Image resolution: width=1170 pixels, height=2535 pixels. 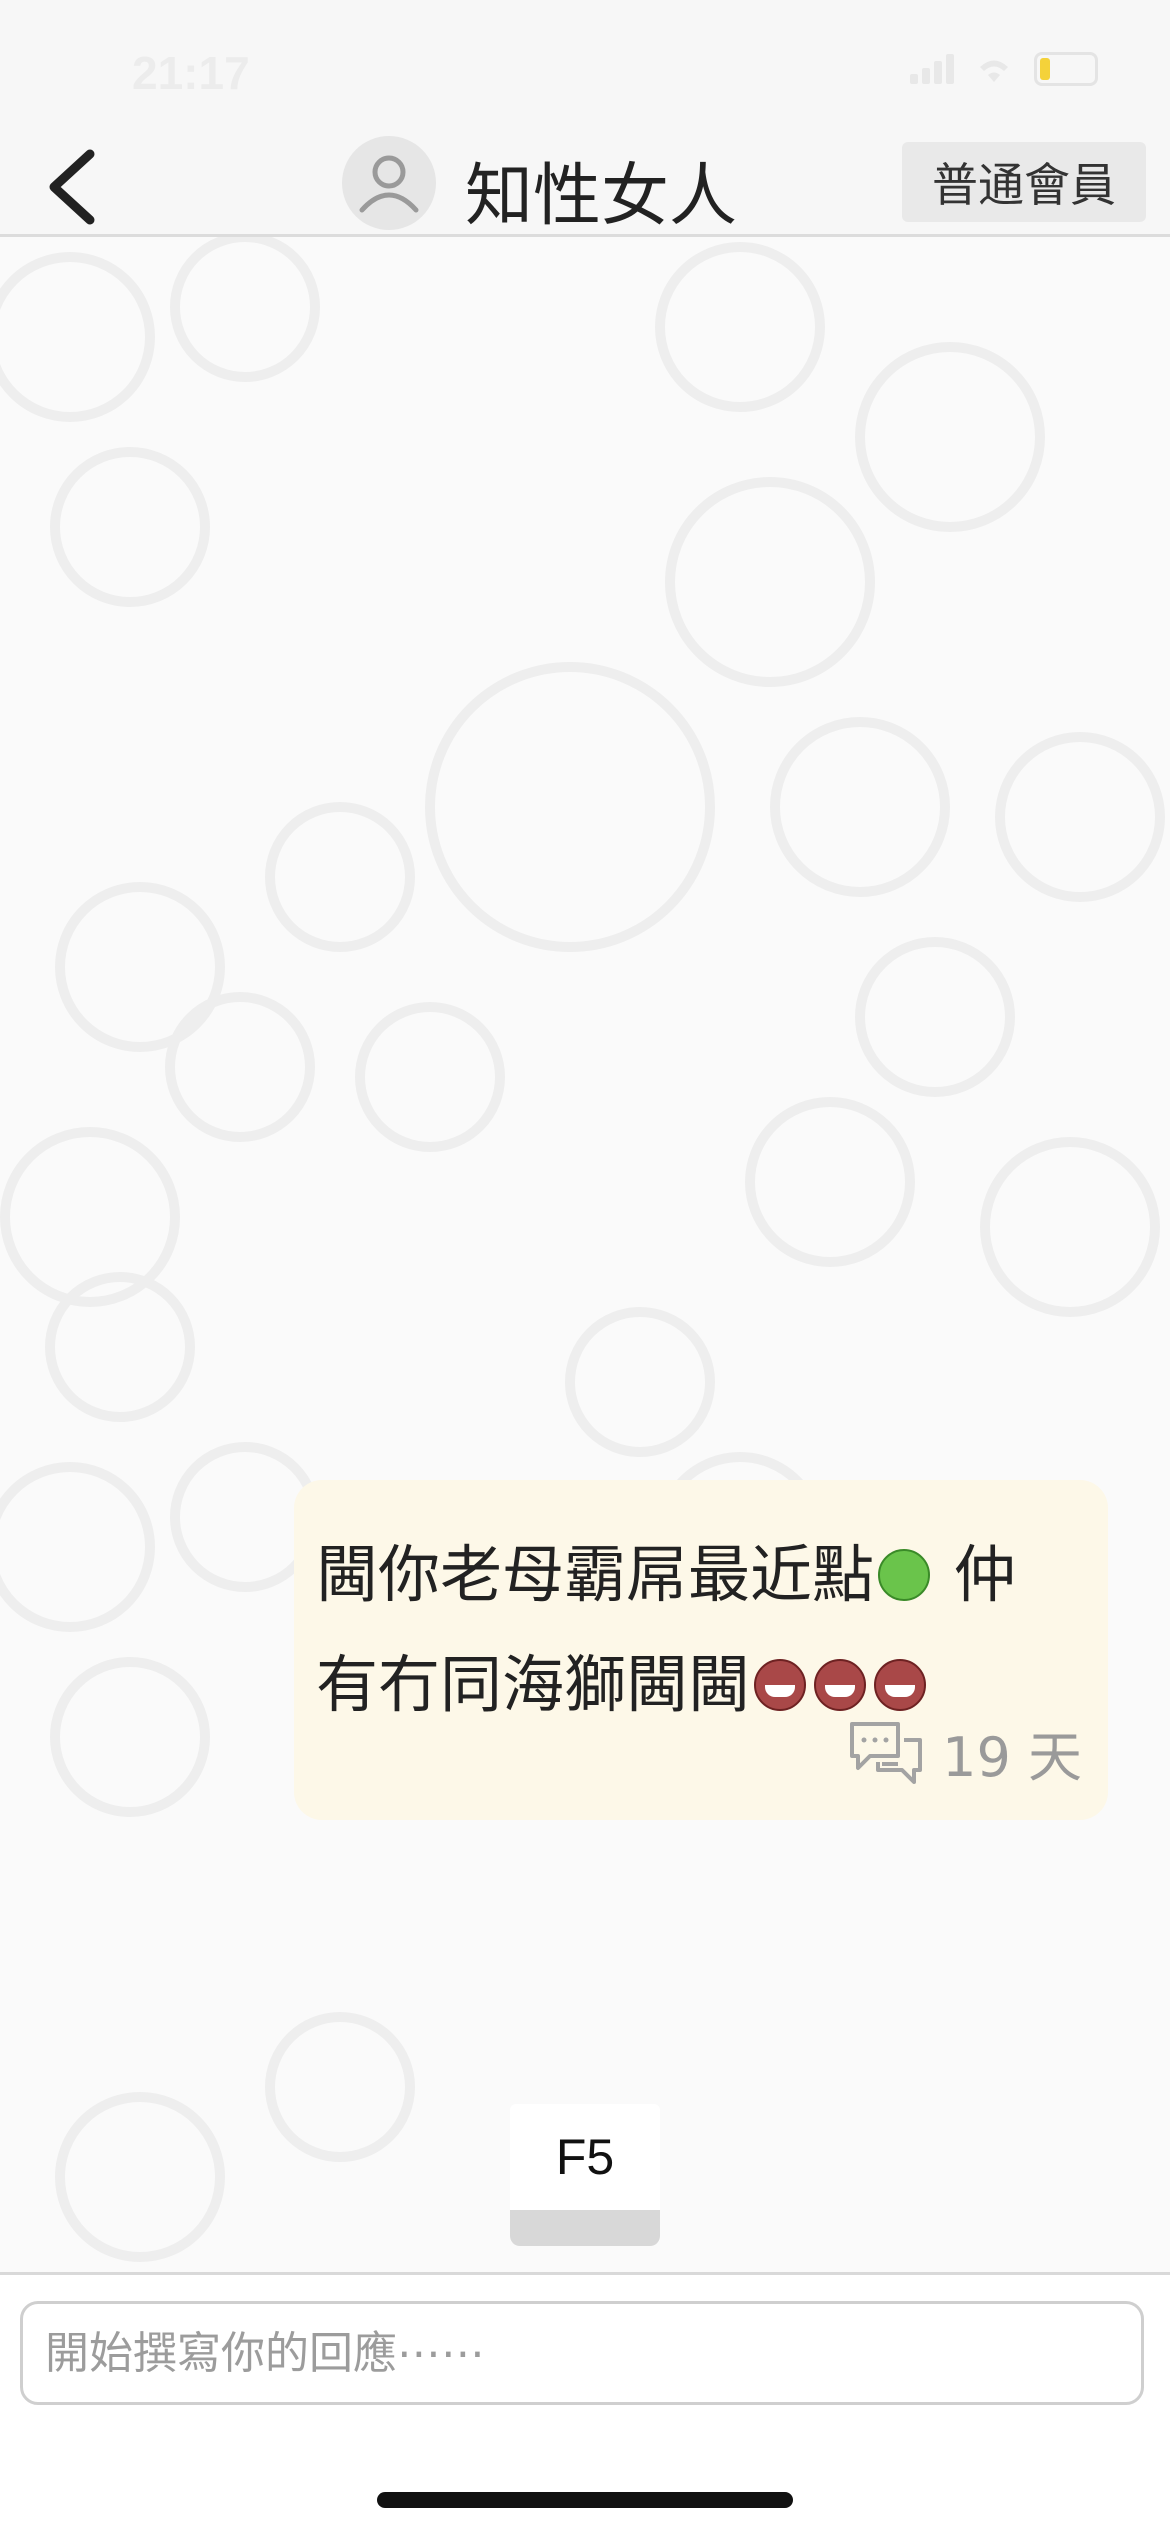 I want to click on member-badge: 普通會員, so click(x=1024, y=182).